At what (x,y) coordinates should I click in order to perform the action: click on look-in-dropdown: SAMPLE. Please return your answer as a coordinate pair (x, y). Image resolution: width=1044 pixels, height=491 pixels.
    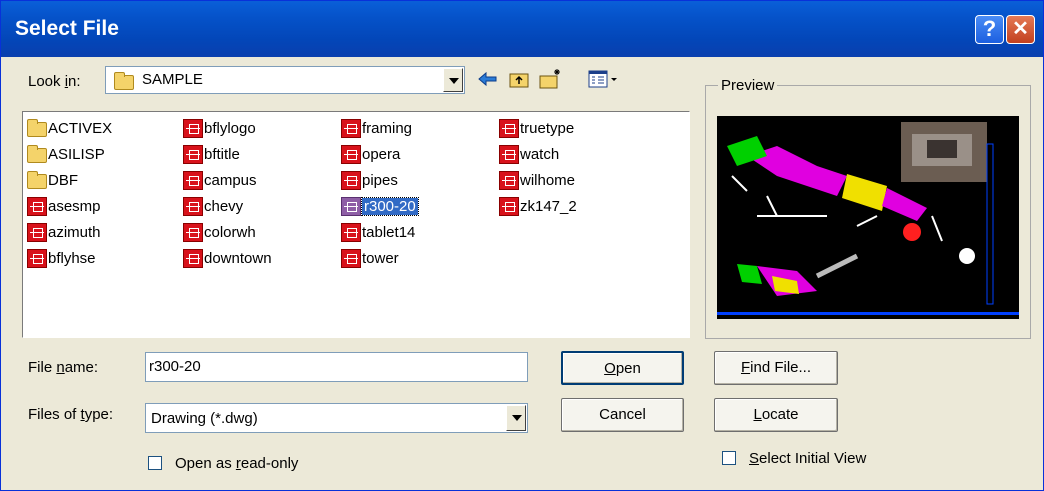
    Looking at the image, I should click on (285, 80).